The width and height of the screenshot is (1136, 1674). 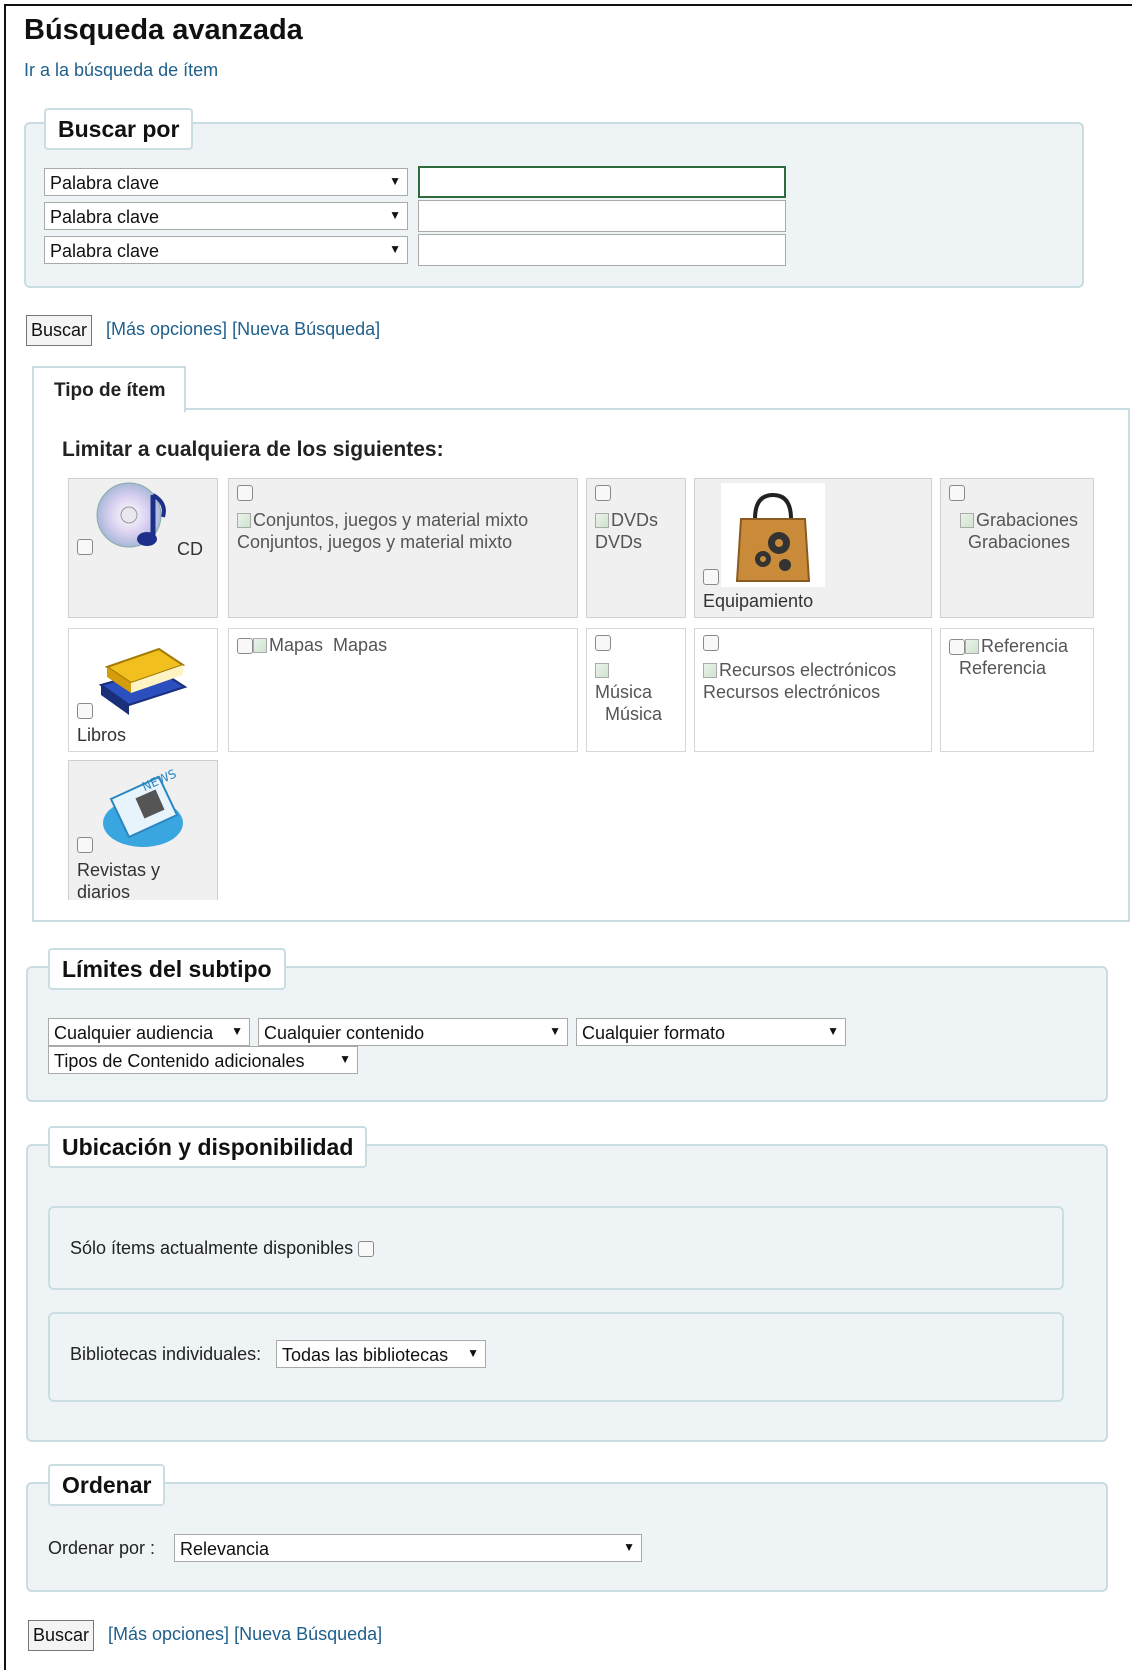 I want to click on item-type-checkbox-libros, so click(x=85, y=711).